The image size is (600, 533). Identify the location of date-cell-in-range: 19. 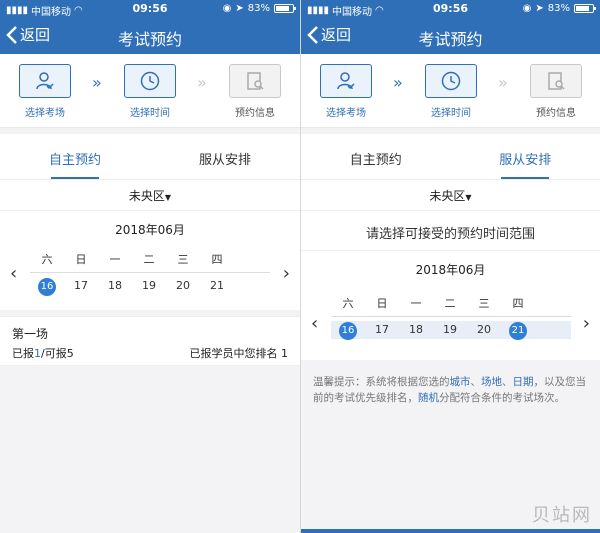
(450, 330).